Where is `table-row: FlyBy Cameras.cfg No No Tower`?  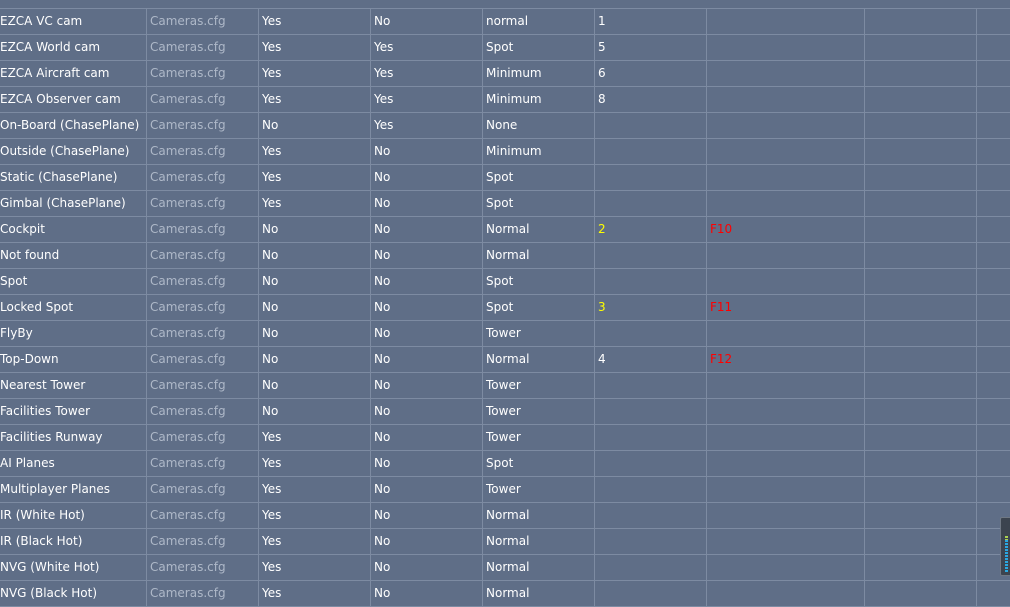
table-row: FlyBy Cameras.cfg No No Tower is located at coordinates (505, 333).